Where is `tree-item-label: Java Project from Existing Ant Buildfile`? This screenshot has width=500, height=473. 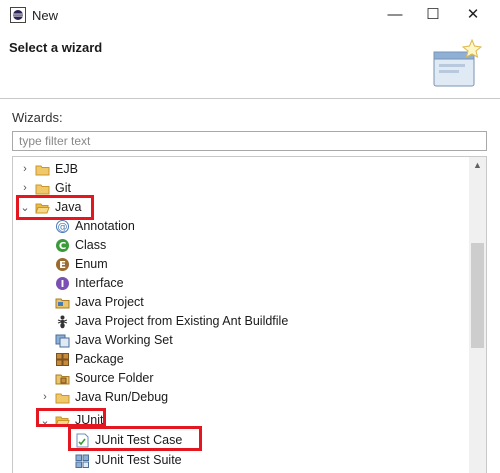 tree-item-label: Java Project from Existing Ant Buildfile is located at coordinates (182, 321).